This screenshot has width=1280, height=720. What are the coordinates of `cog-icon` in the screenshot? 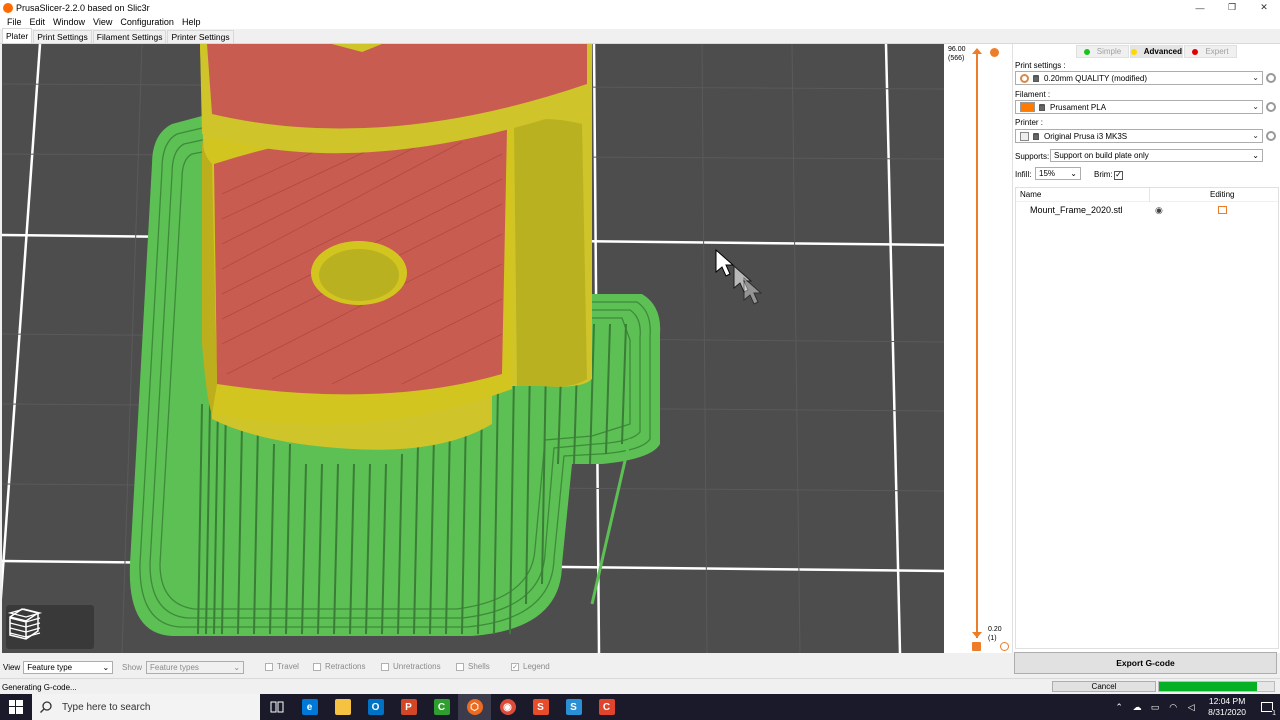 It's located at (994, 52).